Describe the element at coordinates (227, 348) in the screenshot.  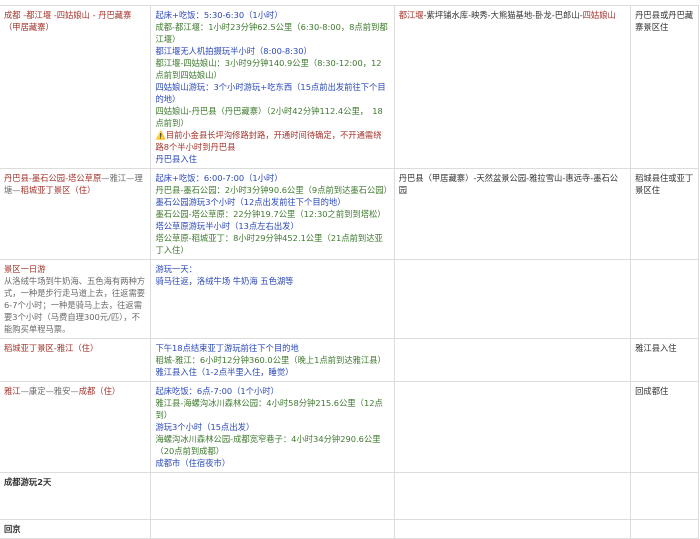
I see `schedule-text: 下午18点结束亚丁游玩前往下个目的地` at that location.